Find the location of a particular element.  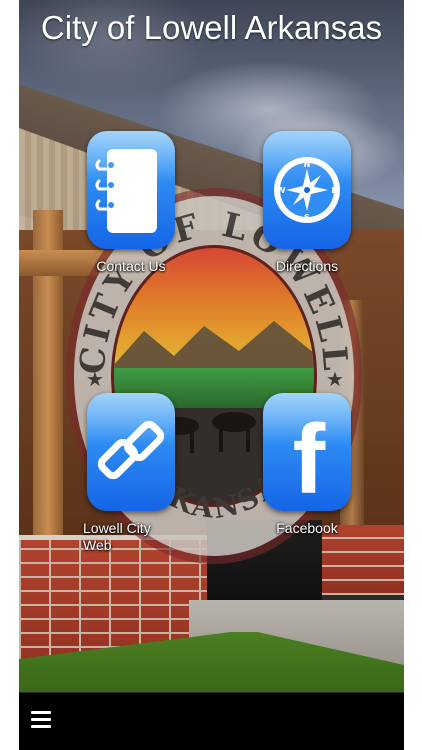

notebook-icon is located at coordinates (131, 190).